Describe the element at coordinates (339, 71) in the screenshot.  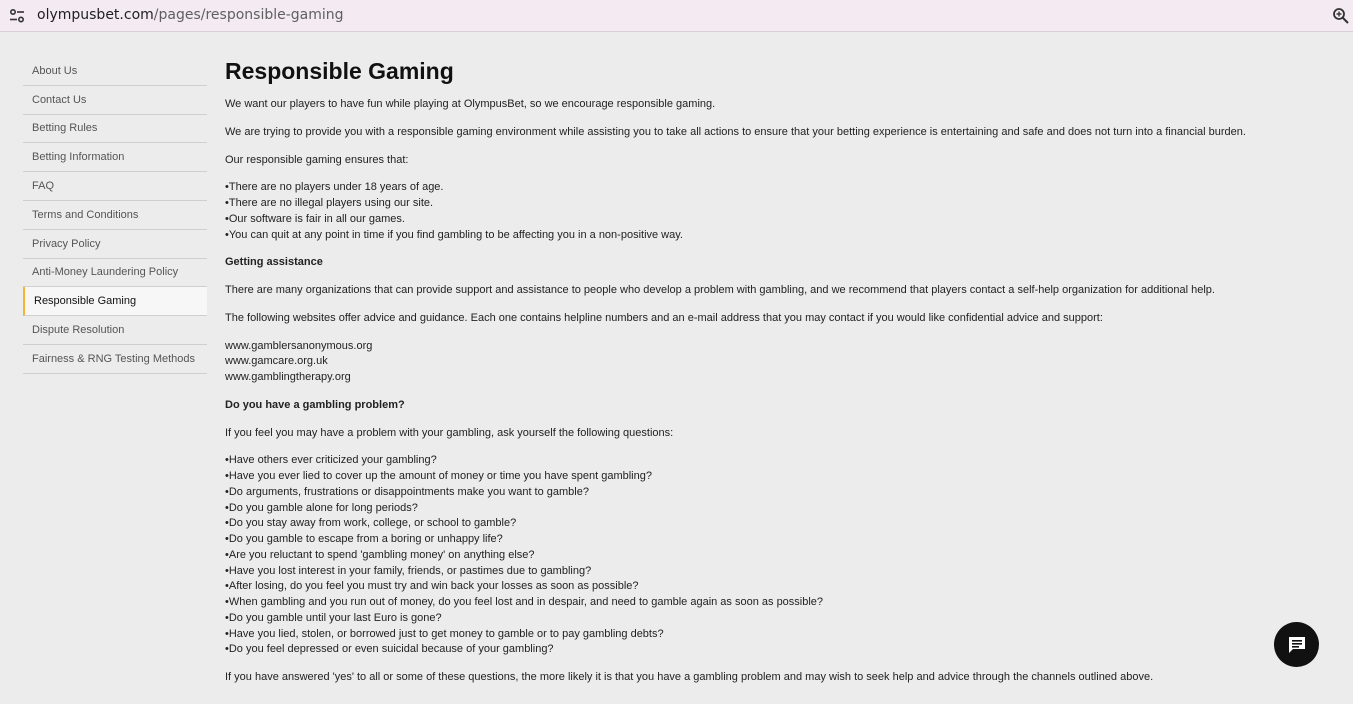
I see `page-title: Responsible Gaming` at that location.